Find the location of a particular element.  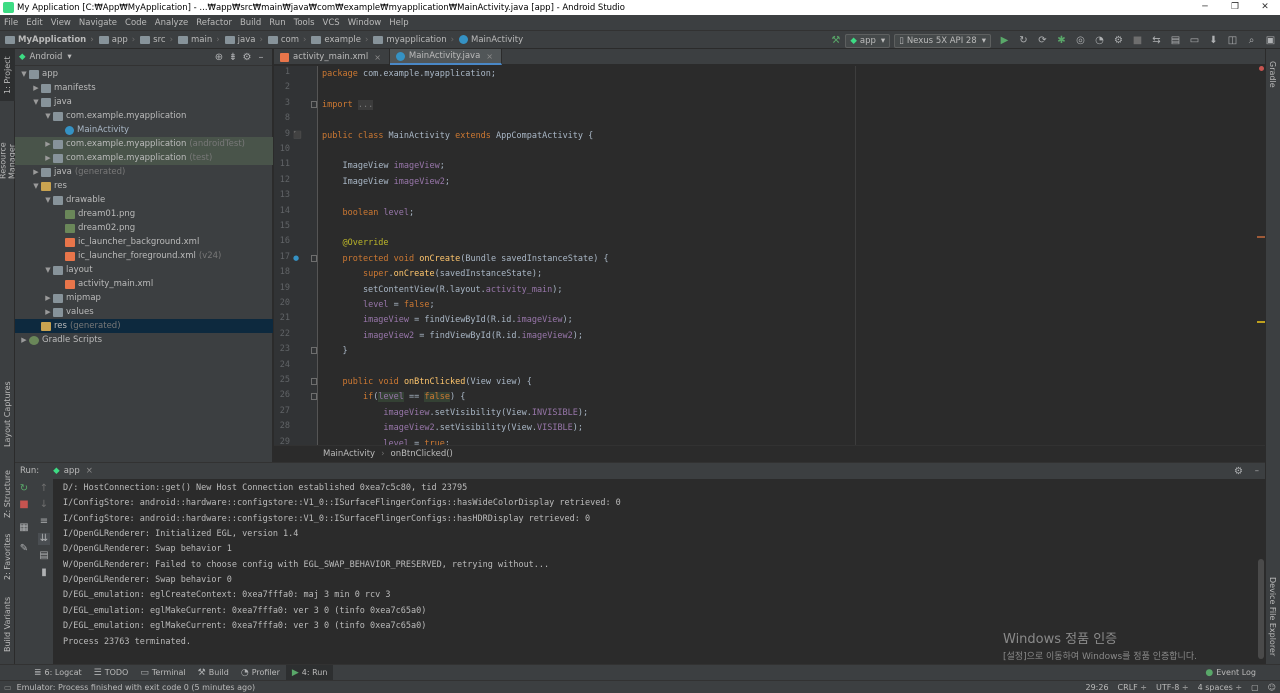

menu-help: Help is located at coordinates (398, 23).